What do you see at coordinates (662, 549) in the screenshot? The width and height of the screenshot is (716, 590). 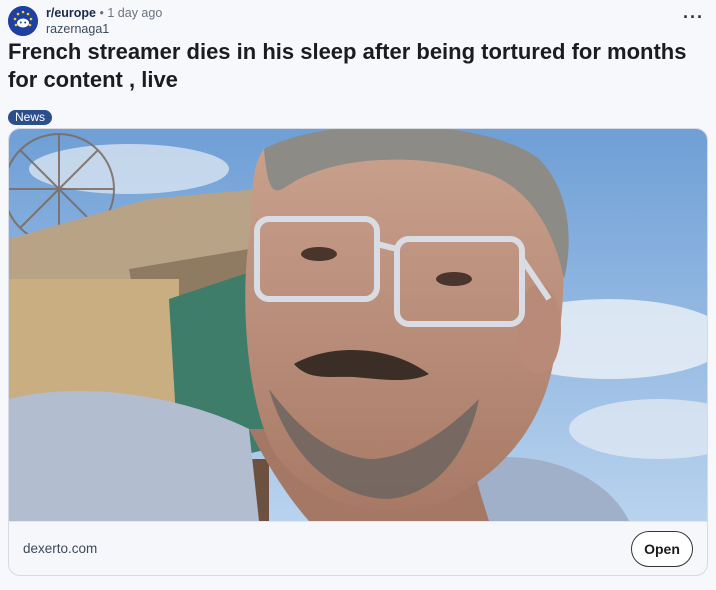 I see `open-link-button: Open` at bounding box center [662, 549].